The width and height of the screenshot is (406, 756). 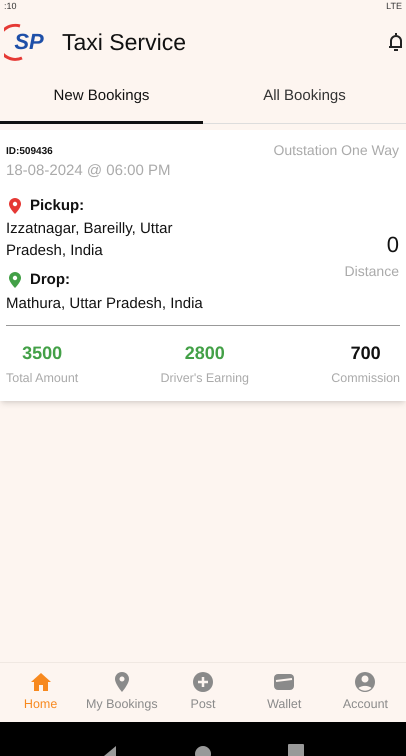 I want to click on drop-address: Mathura, Uttar Pradesh, India, so click(x=105, y=304).